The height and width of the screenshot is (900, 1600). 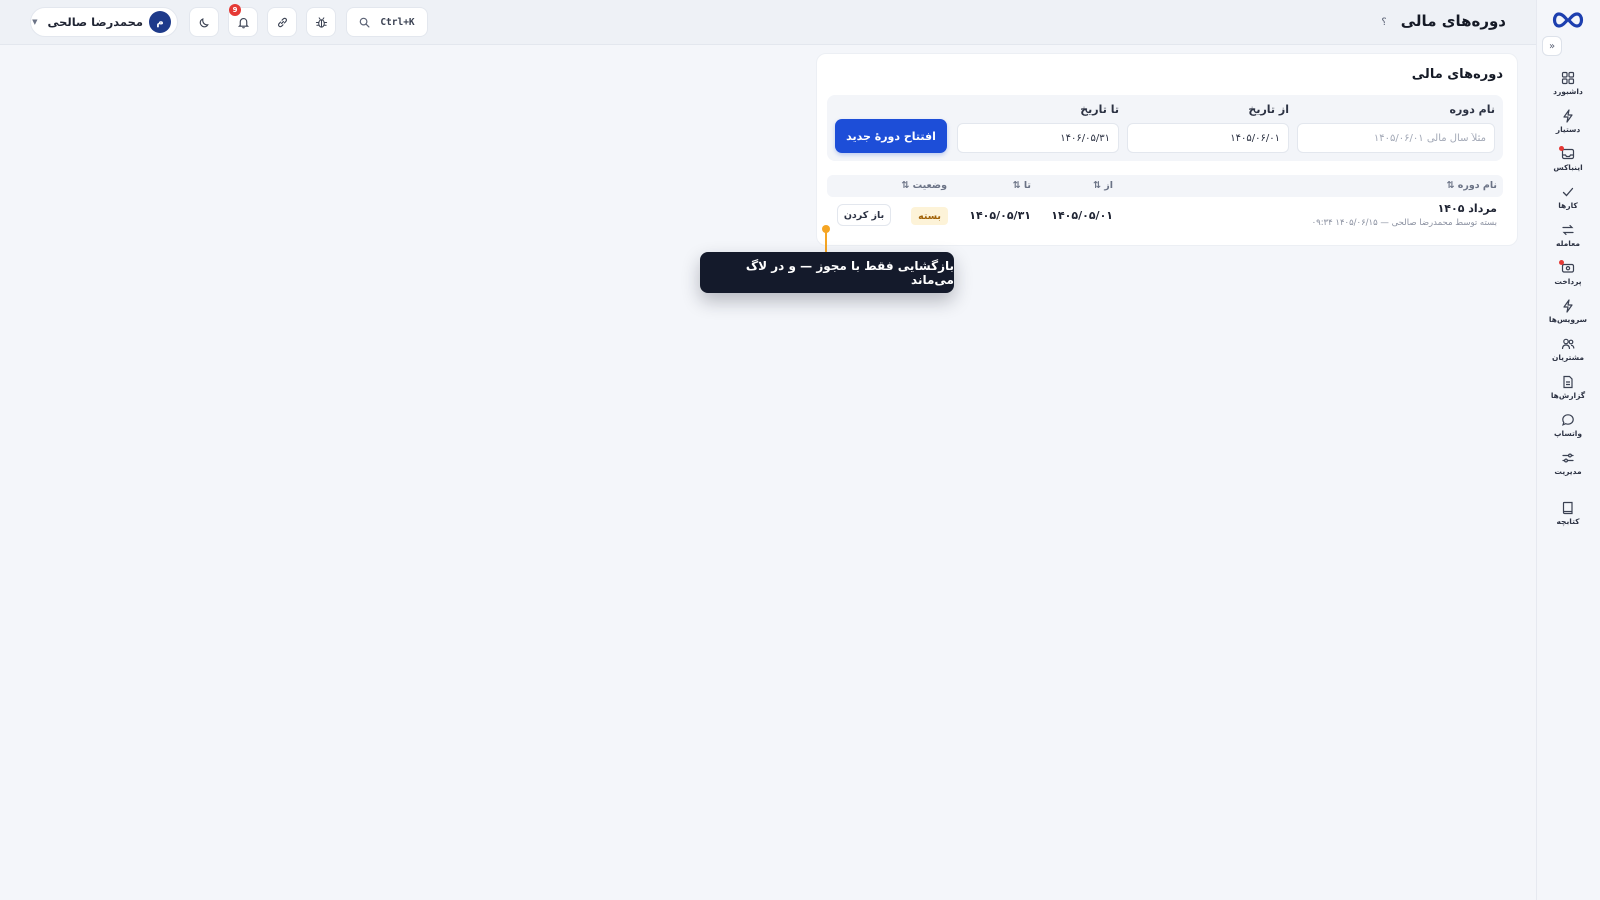 I want to click on column-header-status: وضعیت ⇅, so click(x=924, y=185).